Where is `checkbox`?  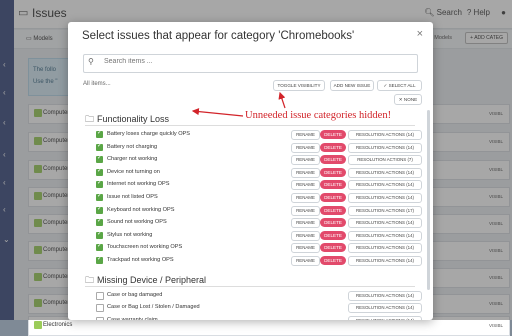 checkbox is located at coordinates (38, 325).